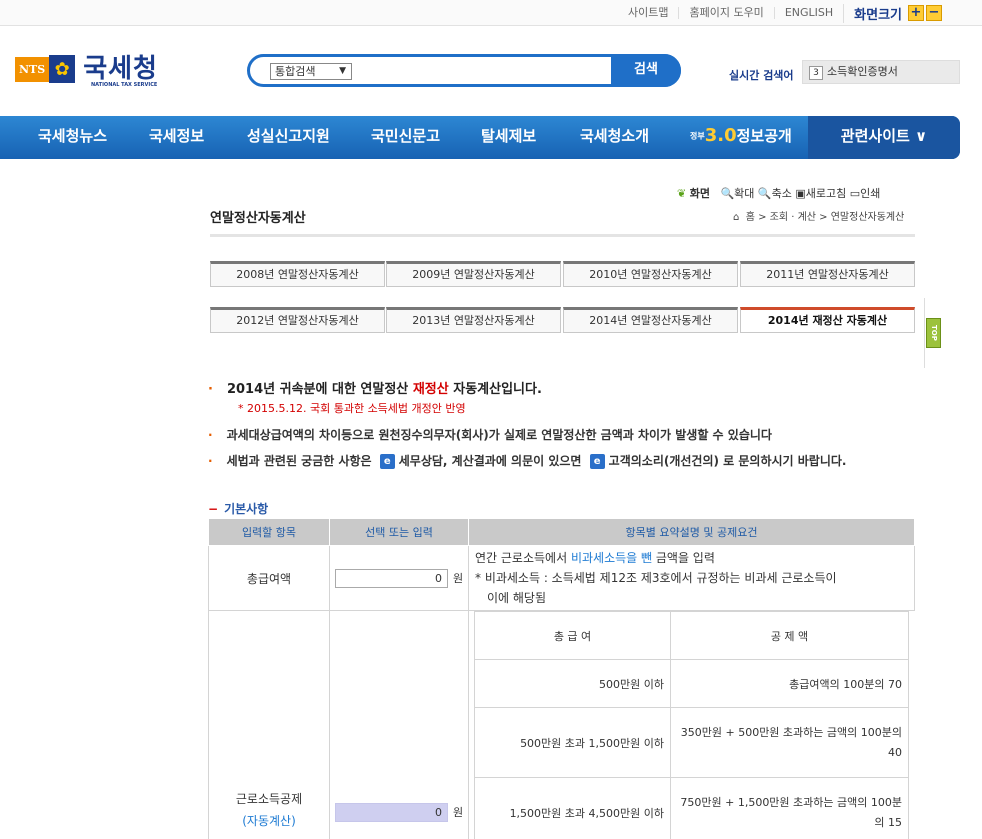 The image size is (982, 839). I want to click on bracket-deduction: 총급여액의 100분의 70, so click(789, 683).